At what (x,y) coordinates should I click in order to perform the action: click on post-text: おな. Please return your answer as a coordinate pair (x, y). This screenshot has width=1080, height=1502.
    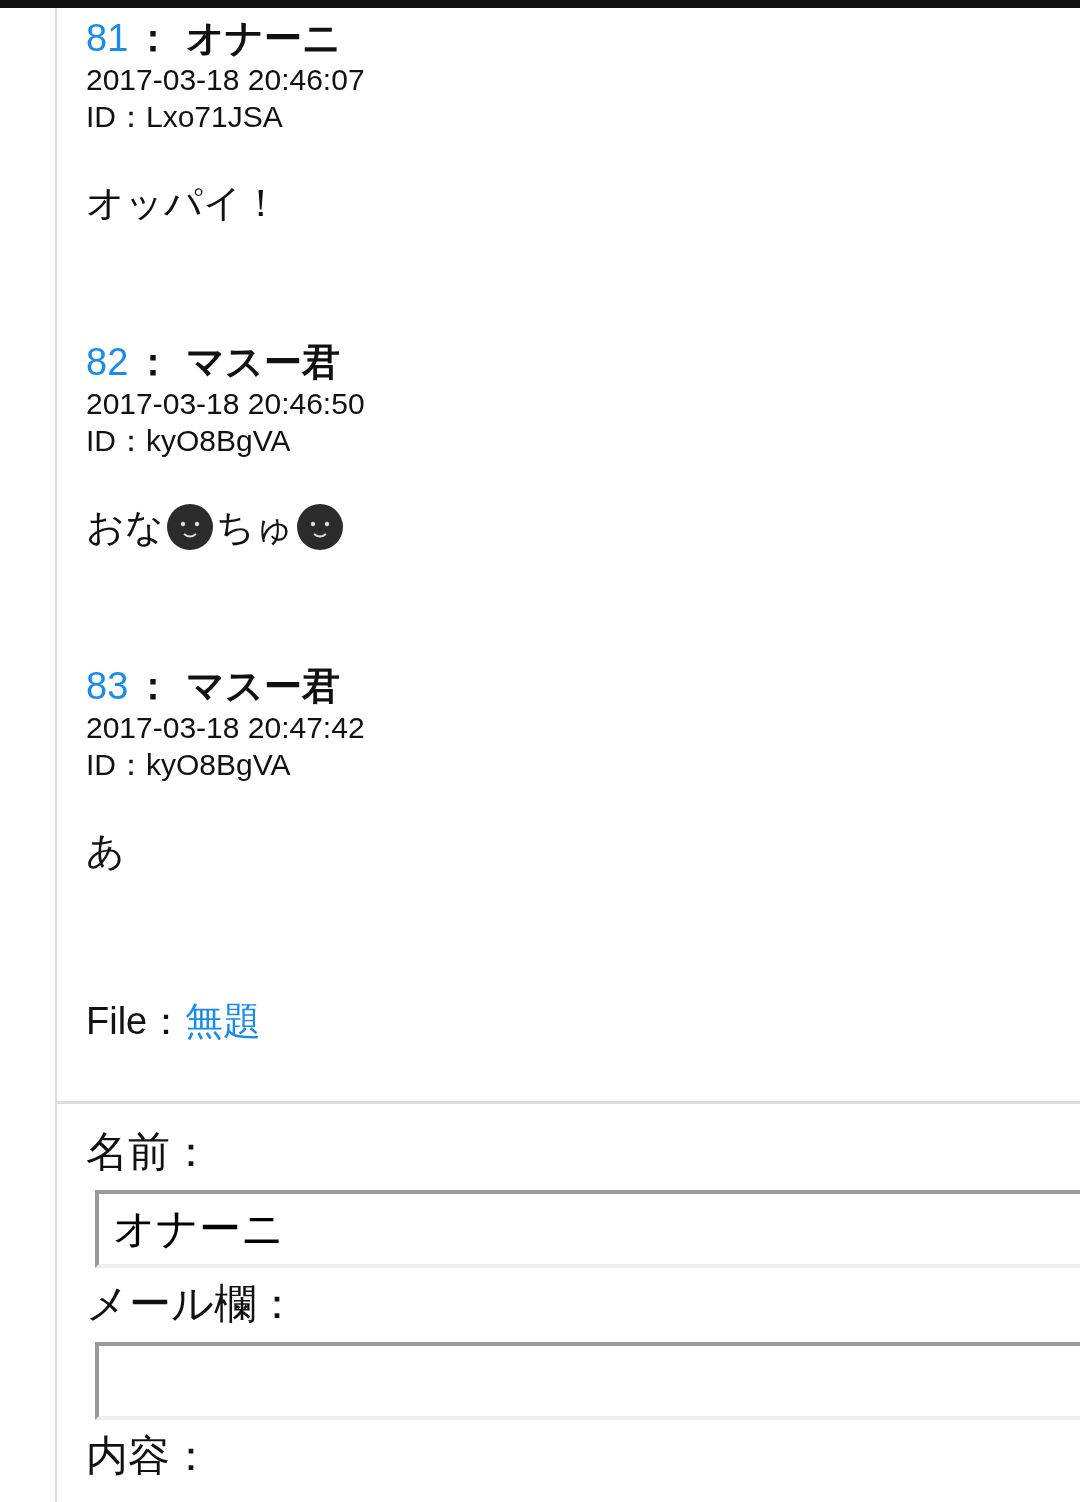
    Looking at the image, I should click on (125, 527).